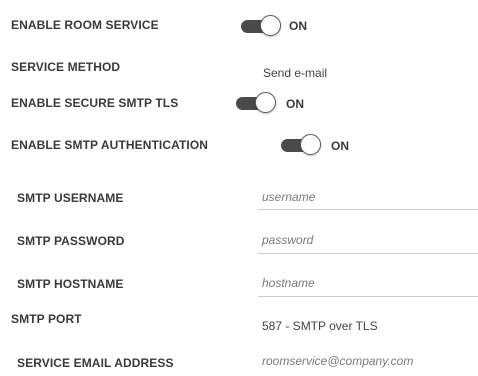  What do you see at coordinates (298, 26) in the screenshot?
I see `enable-room-service-state: ON` at bounding box center [298, 26].